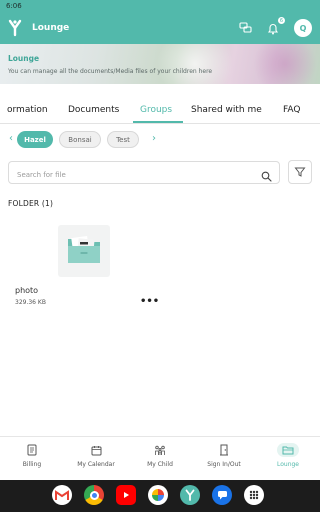  I want to click on banner-title: Lounge, so click(24, 58).